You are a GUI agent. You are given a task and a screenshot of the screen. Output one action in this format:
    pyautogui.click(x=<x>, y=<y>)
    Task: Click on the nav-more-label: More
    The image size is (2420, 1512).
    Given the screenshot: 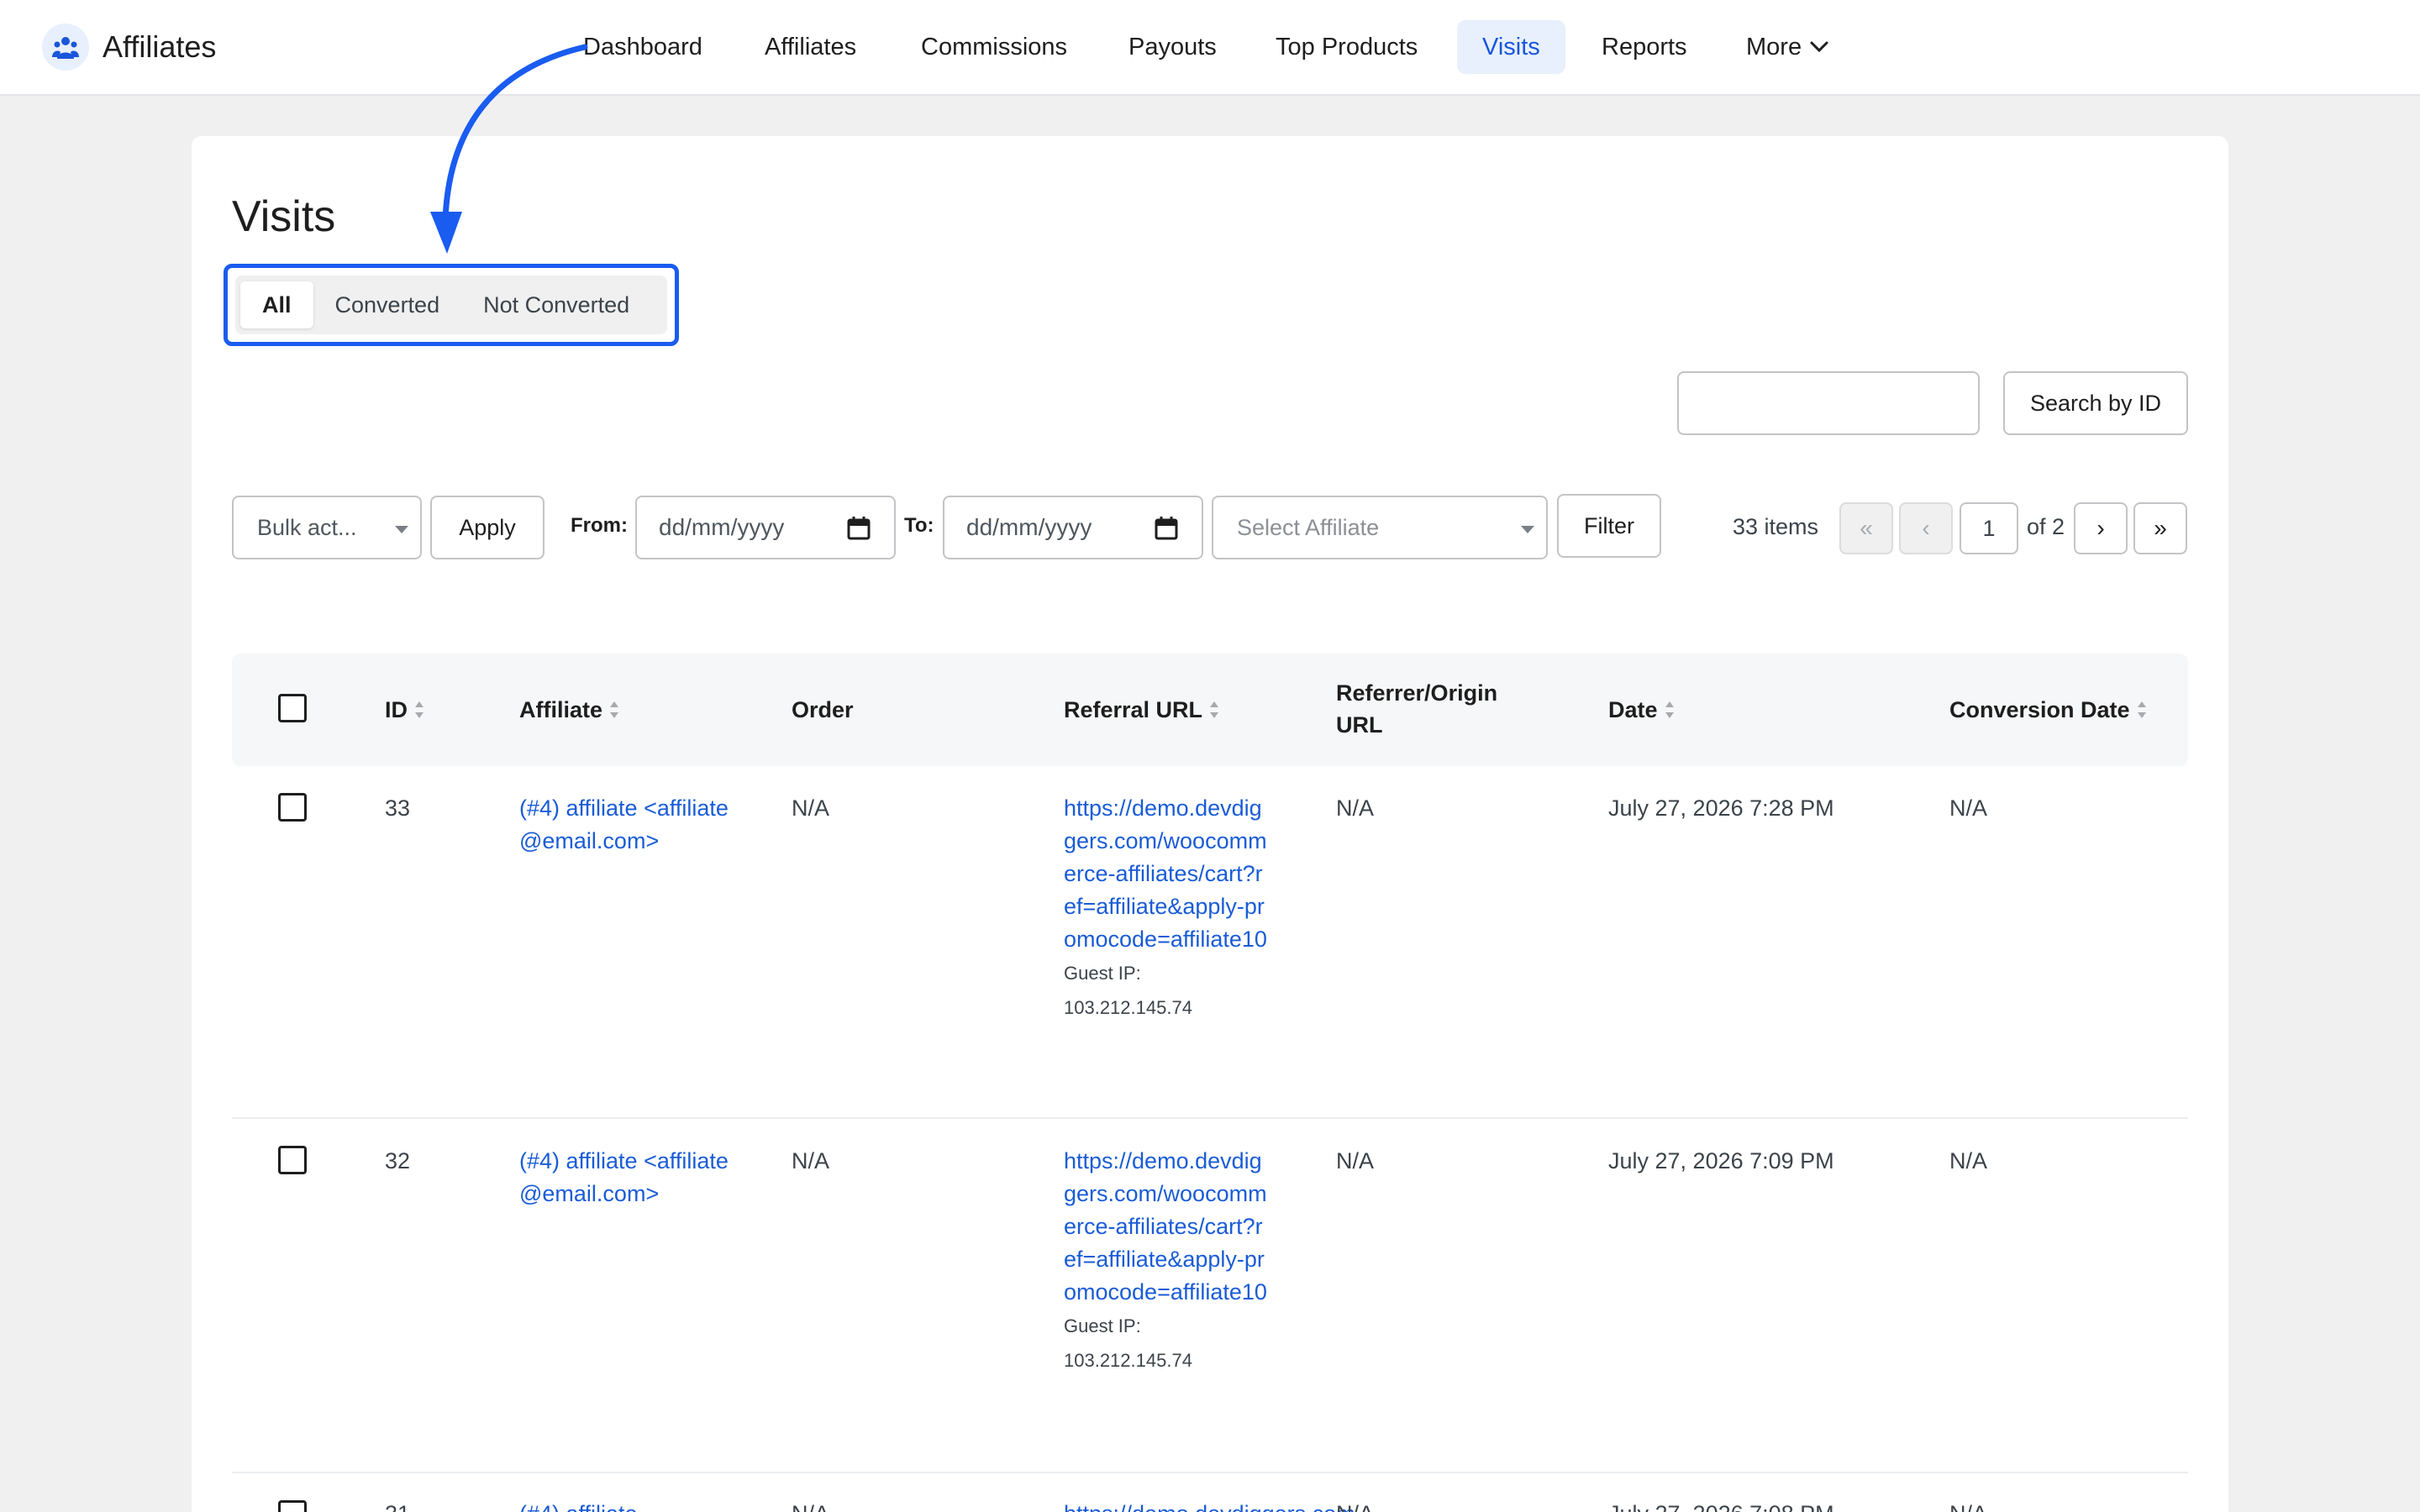 What is the action you would take?
    pyautogui.click(x=1774, y=46)
    